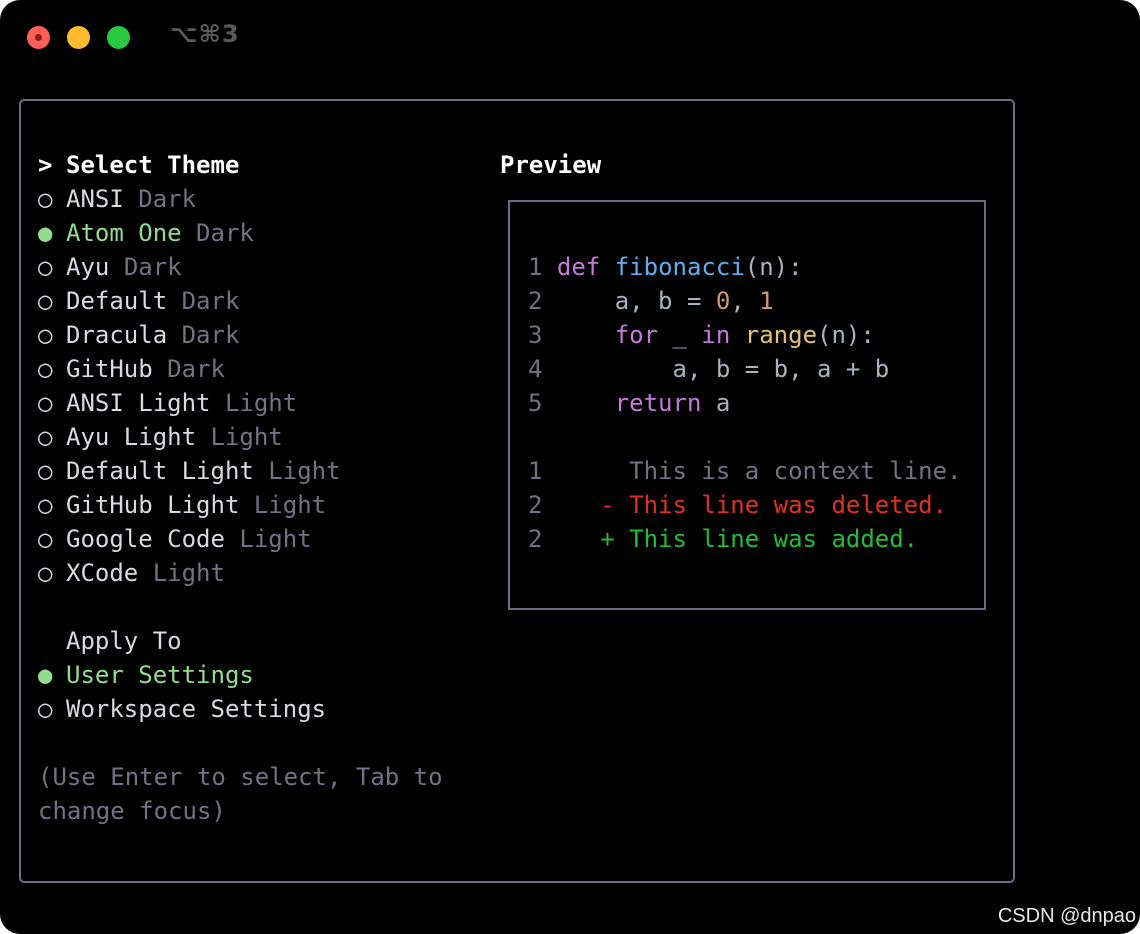  I want to click on apply-to-option-label: User Settings, so click(160, 675).